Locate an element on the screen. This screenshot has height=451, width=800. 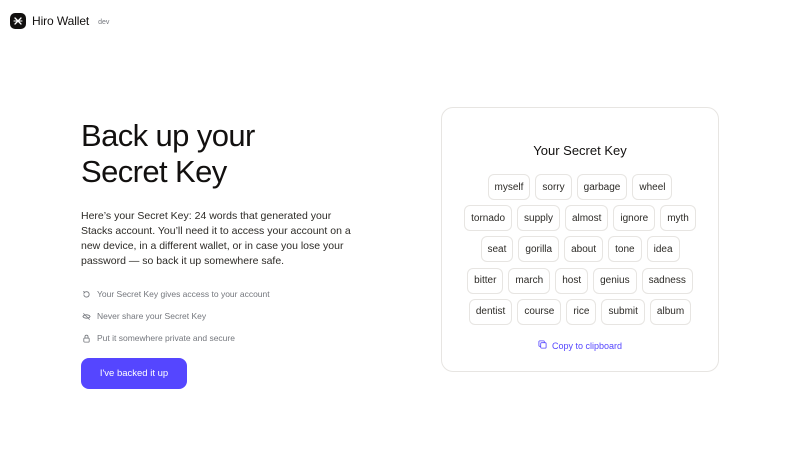
secret-word: tornado is located at coordinates (488, 218).